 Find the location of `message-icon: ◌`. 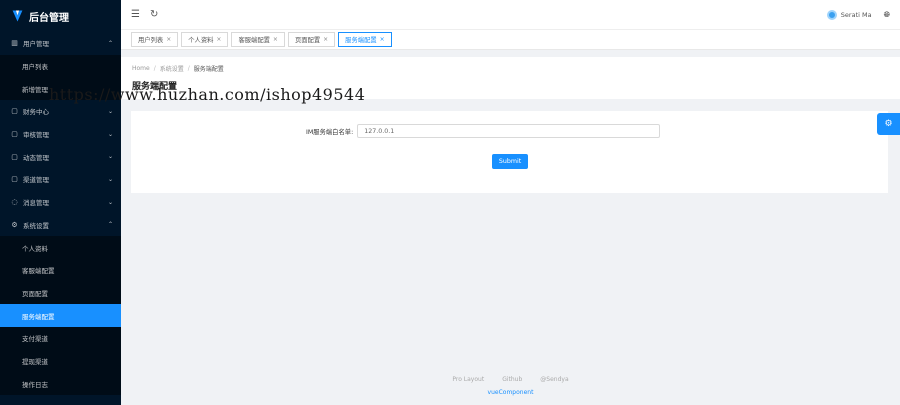

message-icon: ◌ is located at coordinates (14, 202).